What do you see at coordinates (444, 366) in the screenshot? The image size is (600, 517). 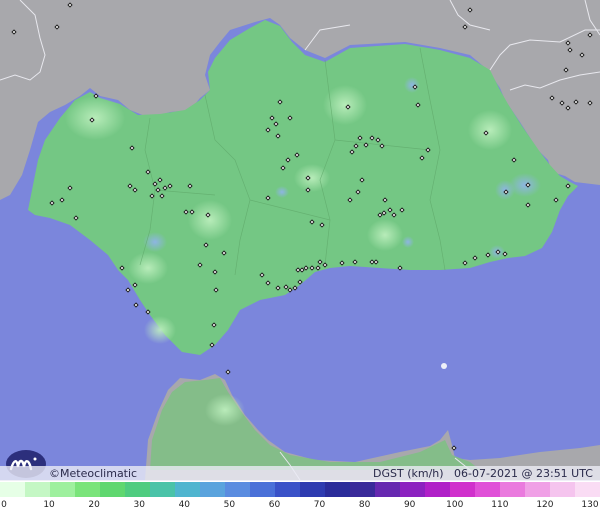 I see `island-marker` at bounding box center [444, 366].